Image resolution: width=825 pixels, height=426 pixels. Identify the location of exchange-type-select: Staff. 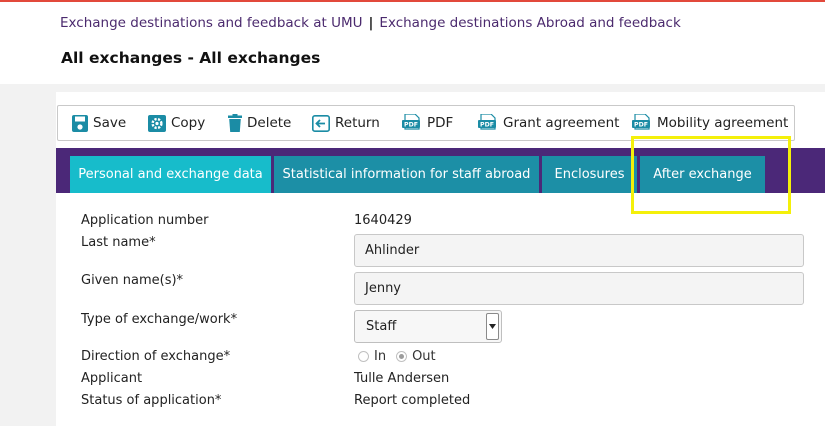
(428, 326).